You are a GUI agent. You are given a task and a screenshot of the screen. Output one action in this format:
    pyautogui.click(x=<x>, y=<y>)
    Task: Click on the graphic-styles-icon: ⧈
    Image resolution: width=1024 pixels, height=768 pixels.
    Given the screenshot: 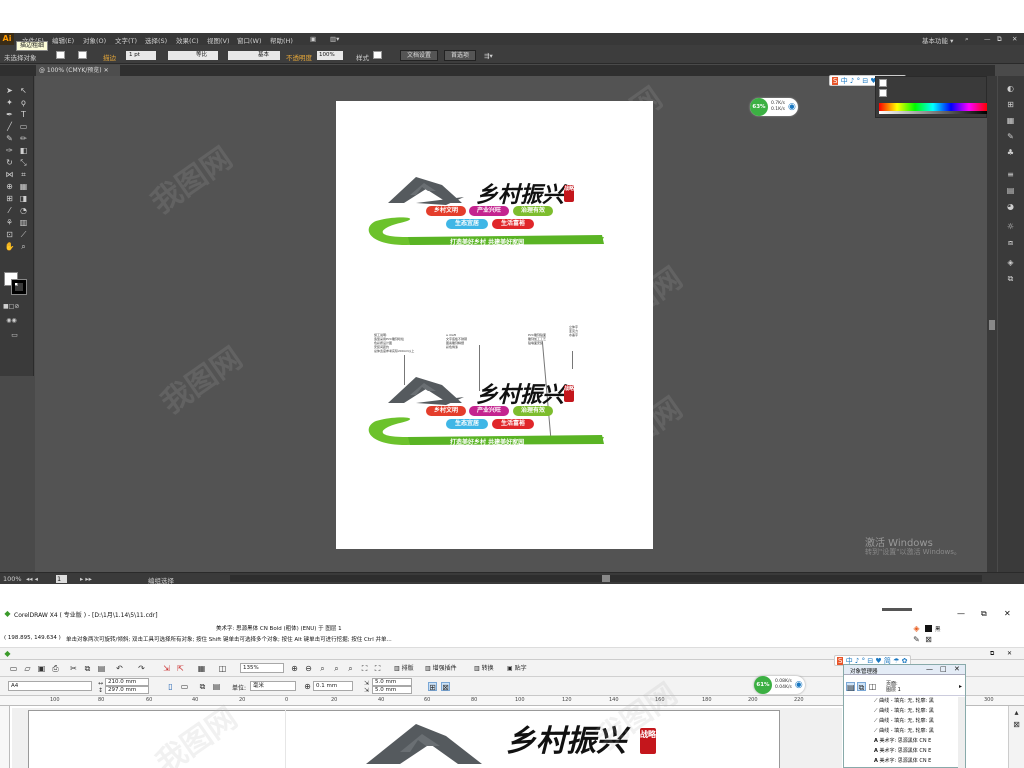 What is the action you would take?
    pyautogui.click(x=1010, y=243)
    